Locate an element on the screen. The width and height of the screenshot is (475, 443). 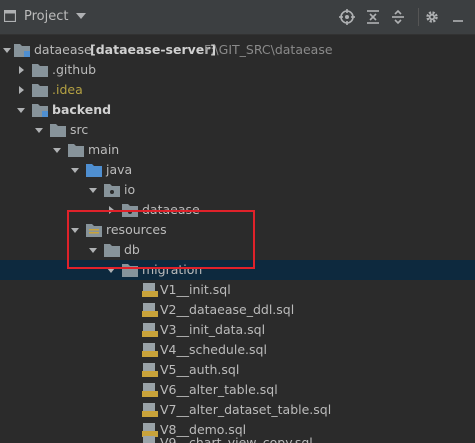
tree-row-label: V1__init.sql is located at coordinates (195, 289).